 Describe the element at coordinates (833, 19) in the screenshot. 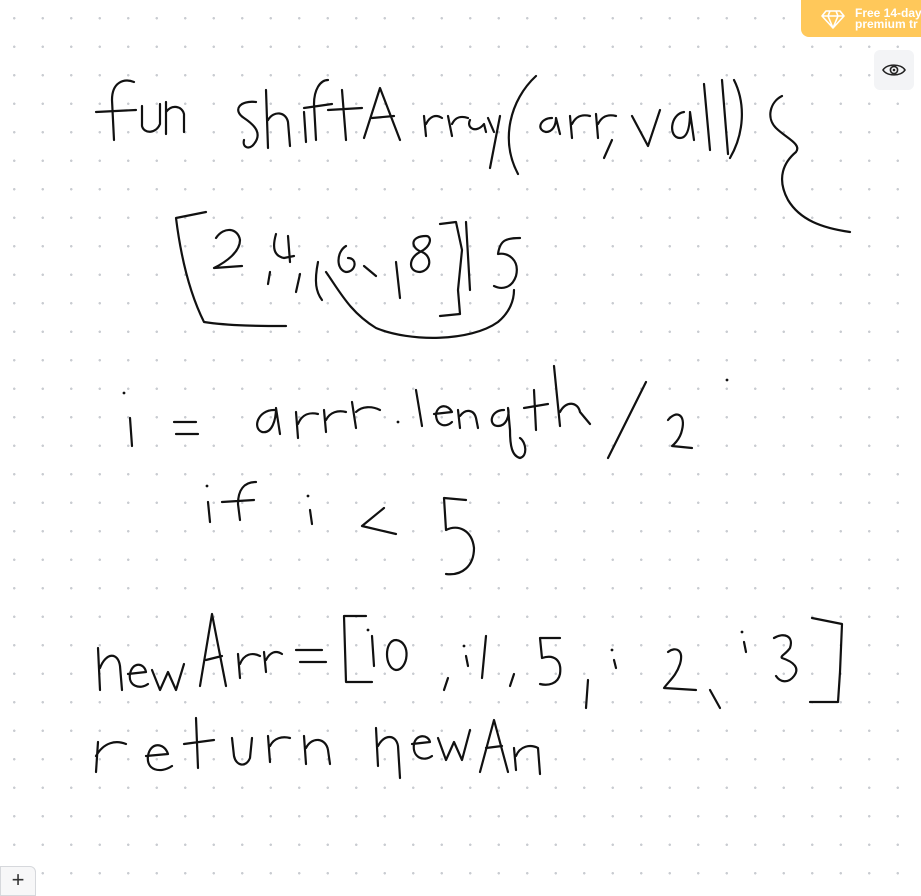

I see `diamond-icon` at that location.